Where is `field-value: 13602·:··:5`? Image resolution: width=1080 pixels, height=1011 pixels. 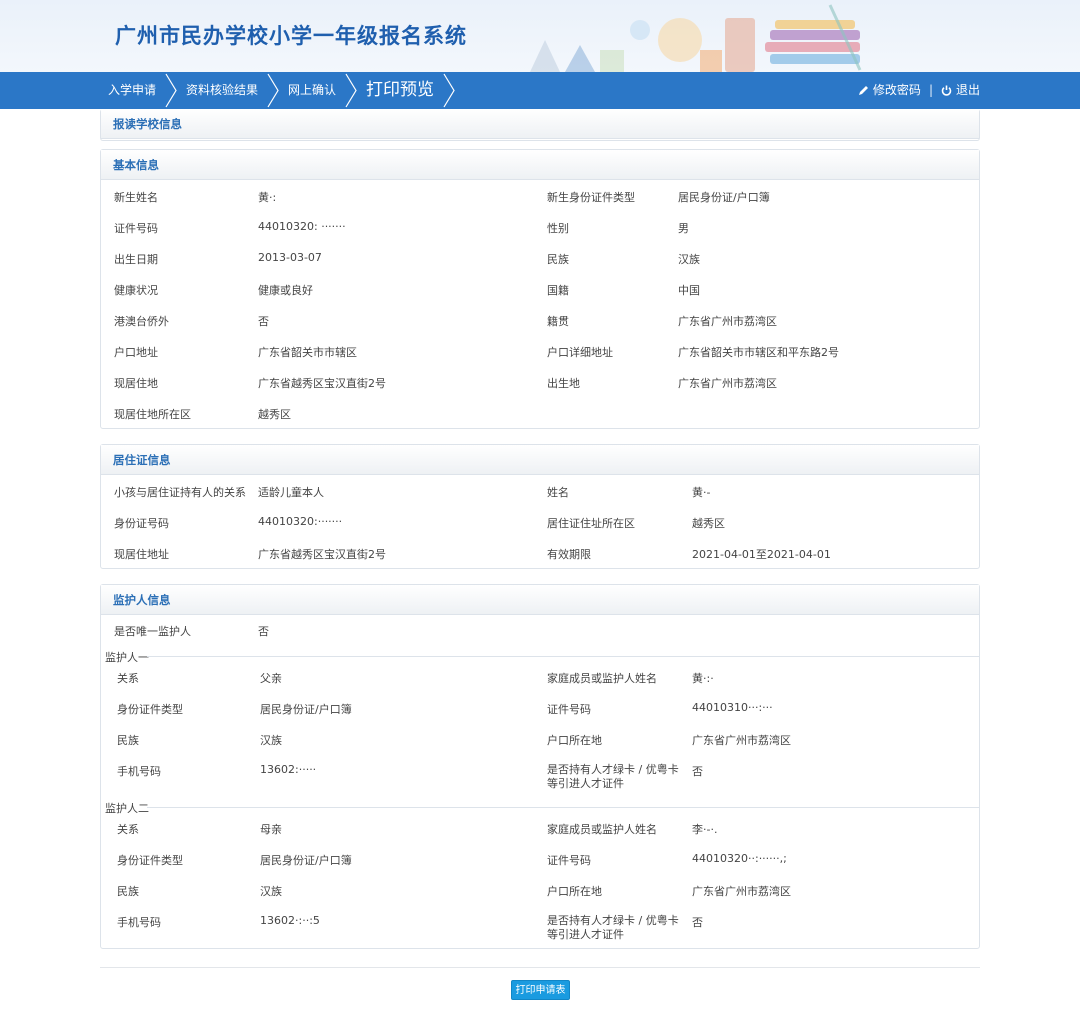 field-value: 13602·:··:5 is located at coordinates (290, 920).